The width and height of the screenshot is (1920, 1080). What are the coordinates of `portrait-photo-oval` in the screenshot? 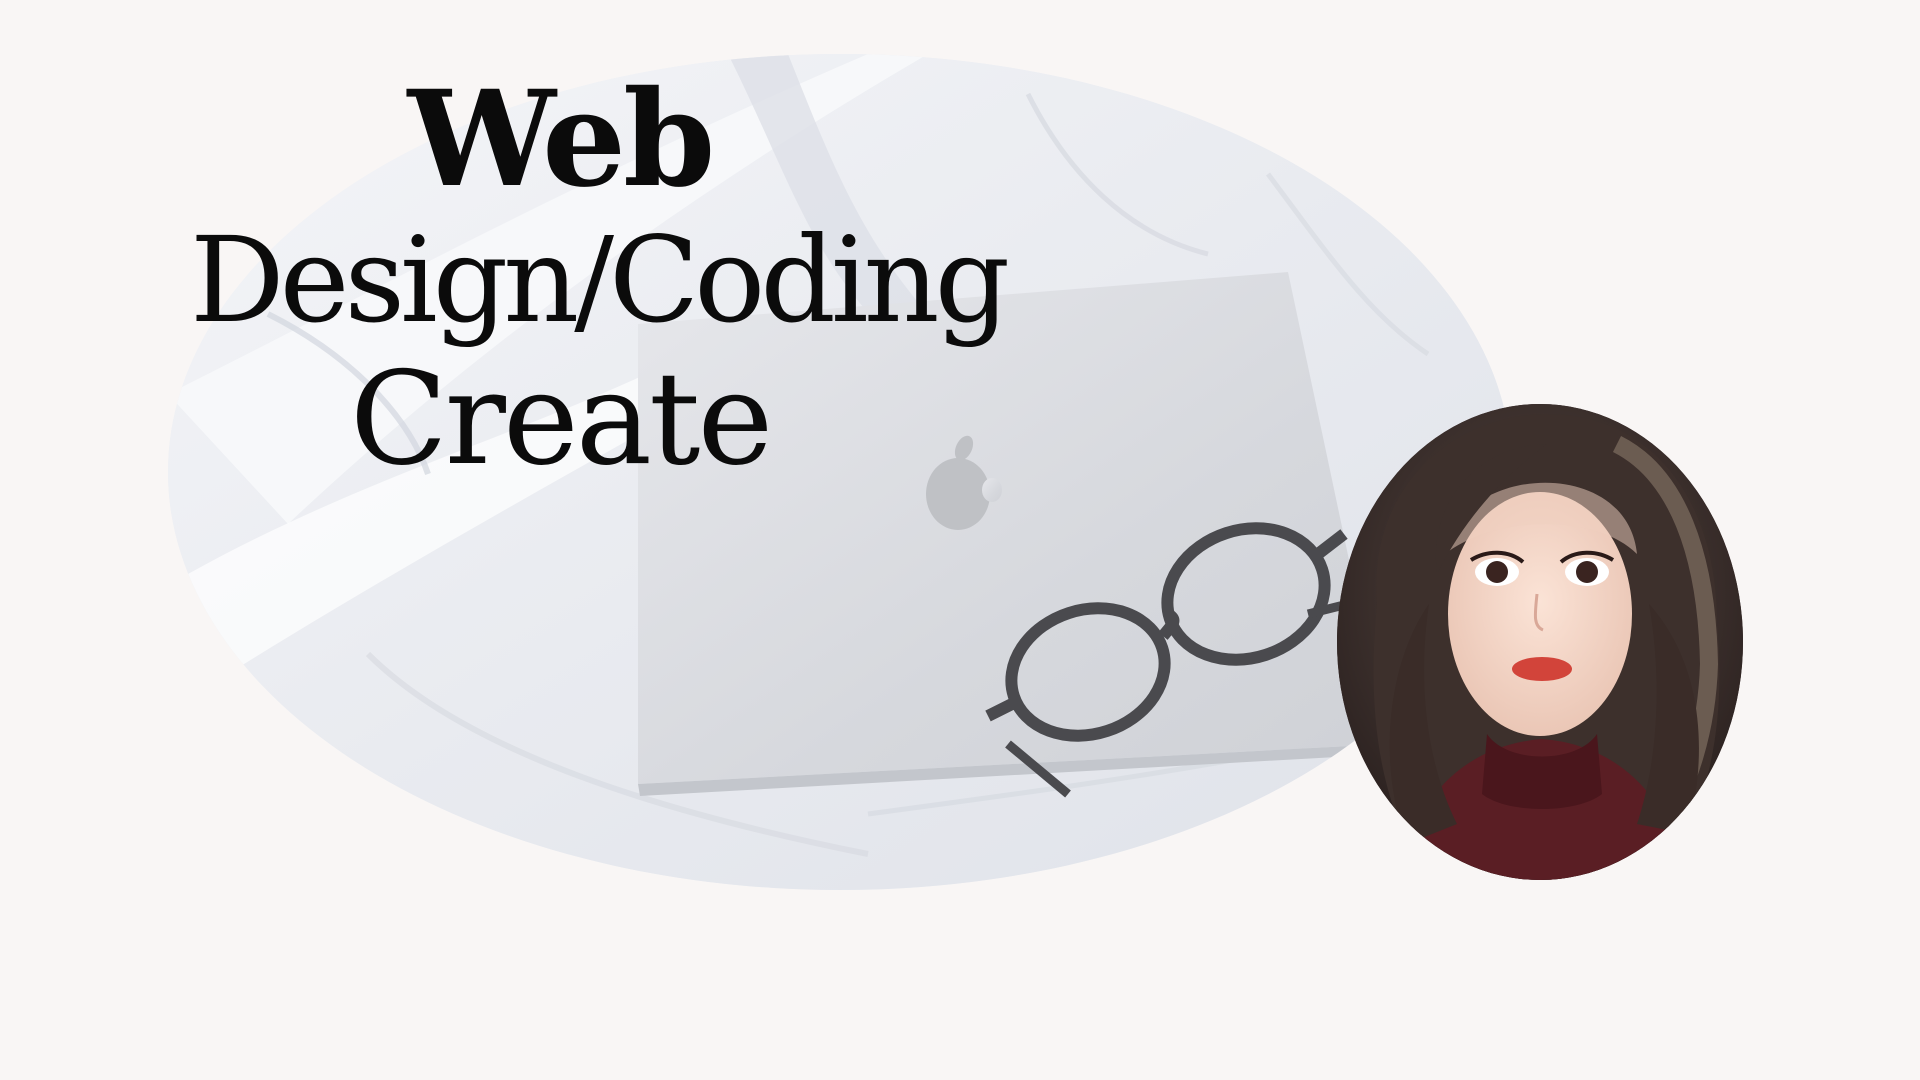 It's located at (1540, 642).